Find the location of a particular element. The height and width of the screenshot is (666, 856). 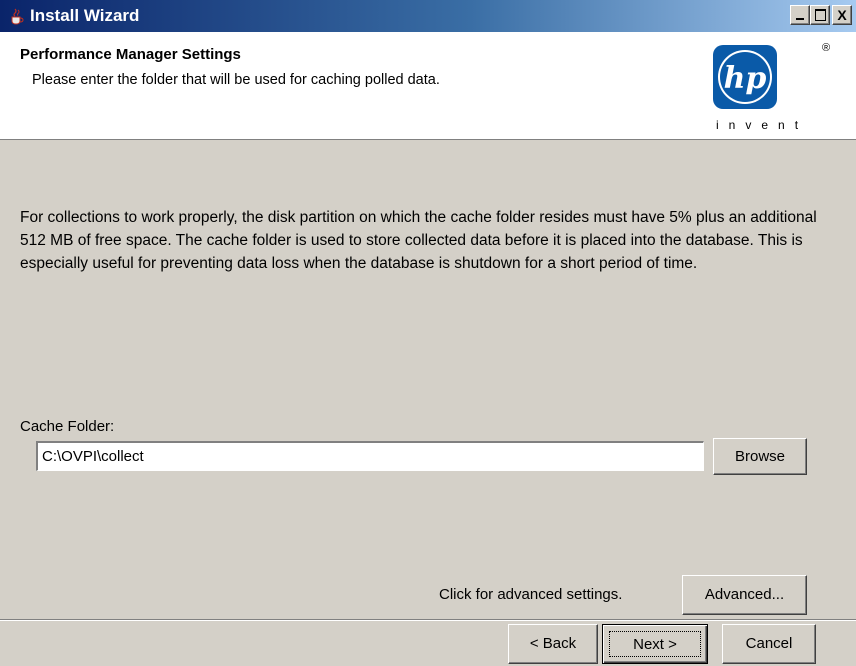

next-button: Next > is located at coordinates (655, 644).